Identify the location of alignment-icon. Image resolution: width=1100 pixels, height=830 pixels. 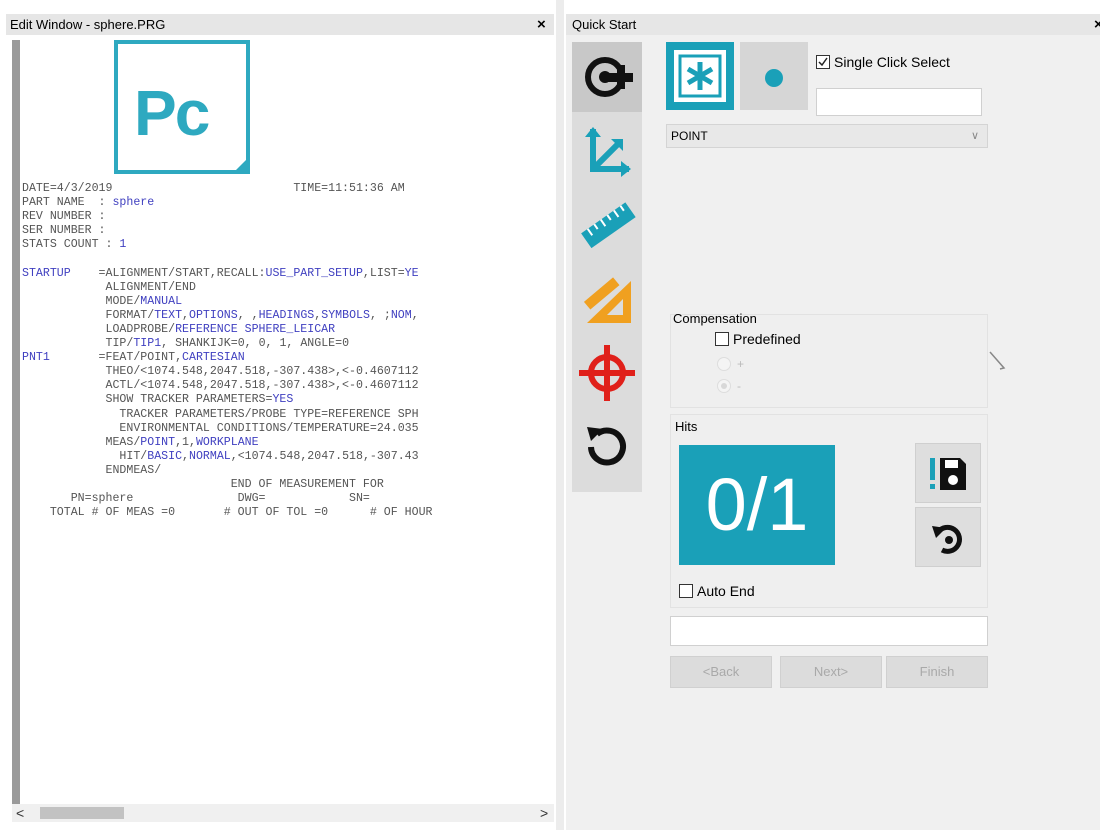
(608, 152).